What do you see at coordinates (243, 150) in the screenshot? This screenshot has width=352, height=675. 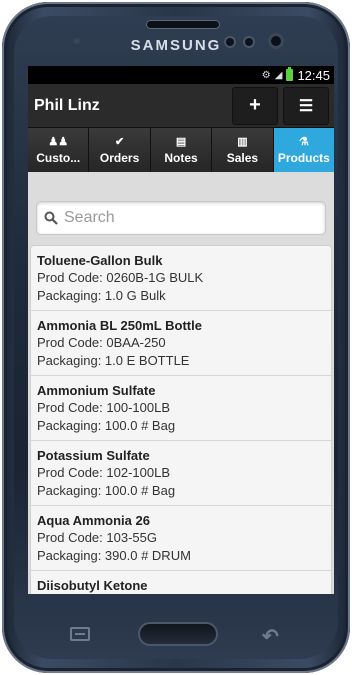 I see `tab-sales: ▥ Sales` at bounding box center [243, 150].